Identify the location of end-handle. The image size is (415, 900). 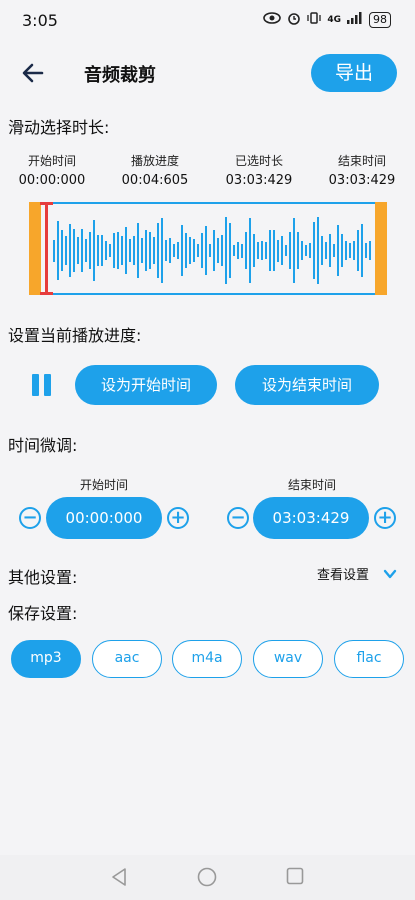
(381, 248).